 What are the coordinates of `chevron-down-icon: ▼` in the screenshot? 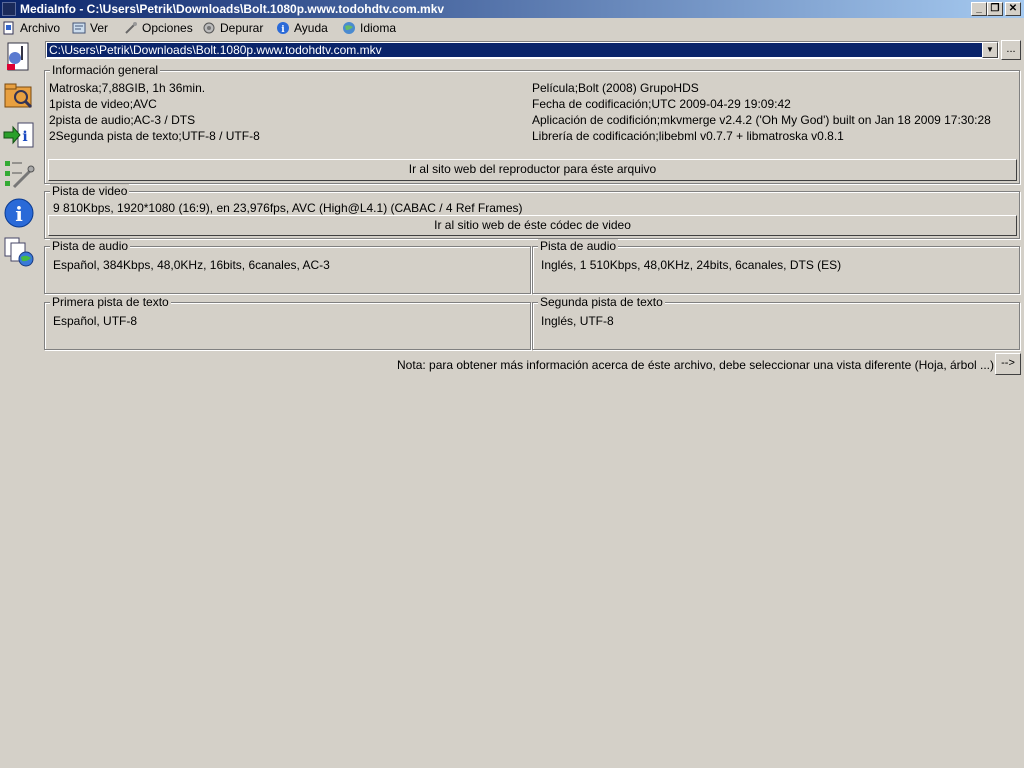 It's located at (990, 50).